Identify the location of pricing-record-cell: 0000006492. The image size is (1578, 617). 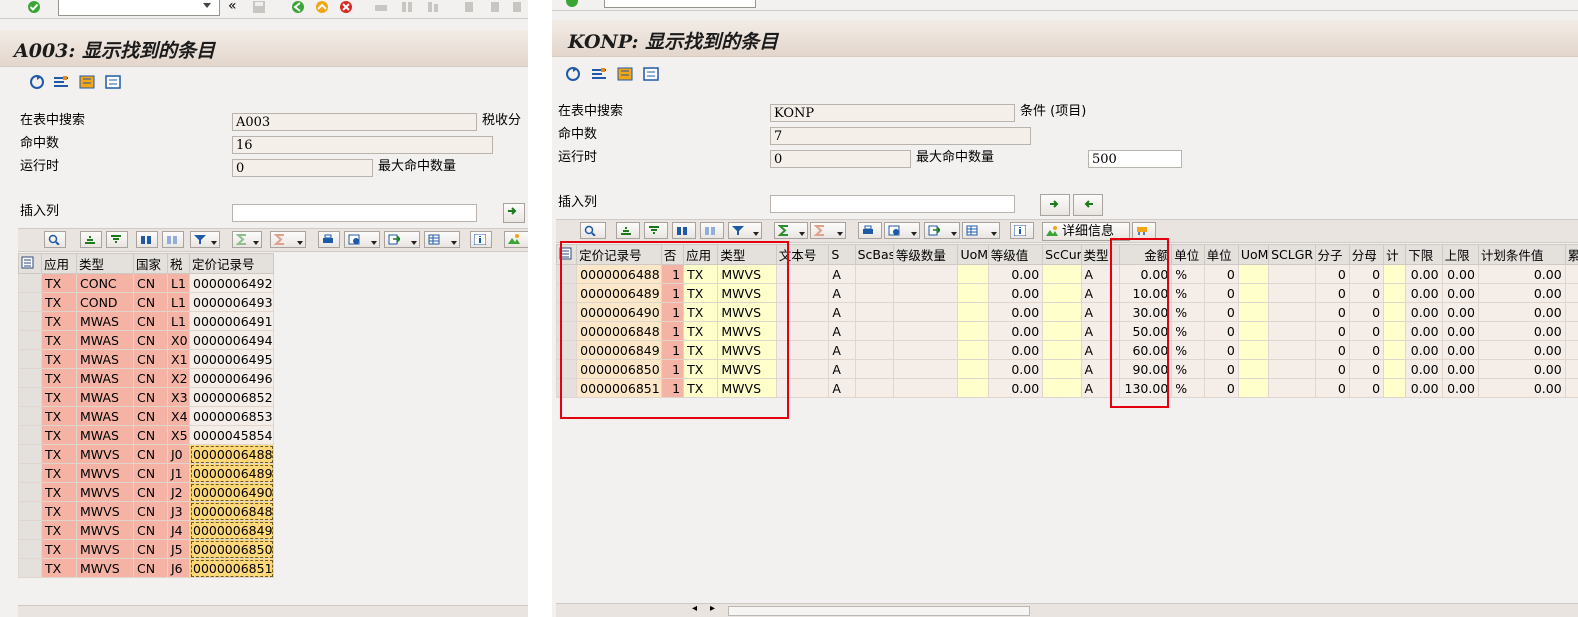
(231, 283).